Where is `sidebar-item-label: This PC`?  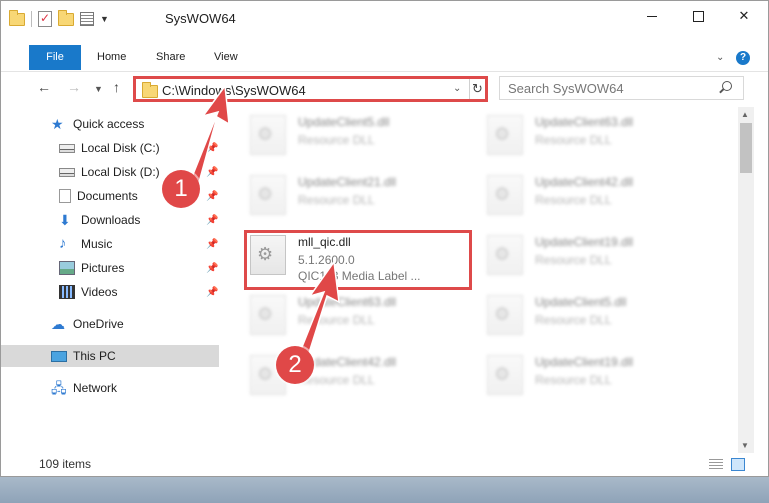 sidebar-item-label: This PC is located at coordinates (94, 356).